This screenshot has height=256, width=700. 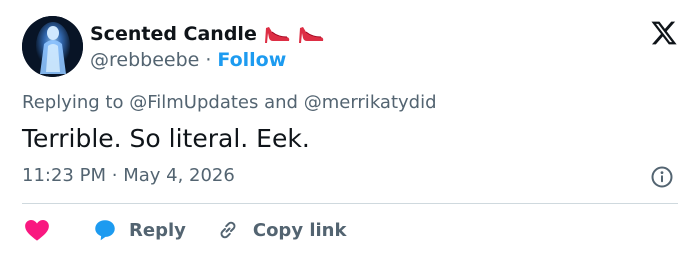 I want to click on info-icon, so click(x=662, y=177).